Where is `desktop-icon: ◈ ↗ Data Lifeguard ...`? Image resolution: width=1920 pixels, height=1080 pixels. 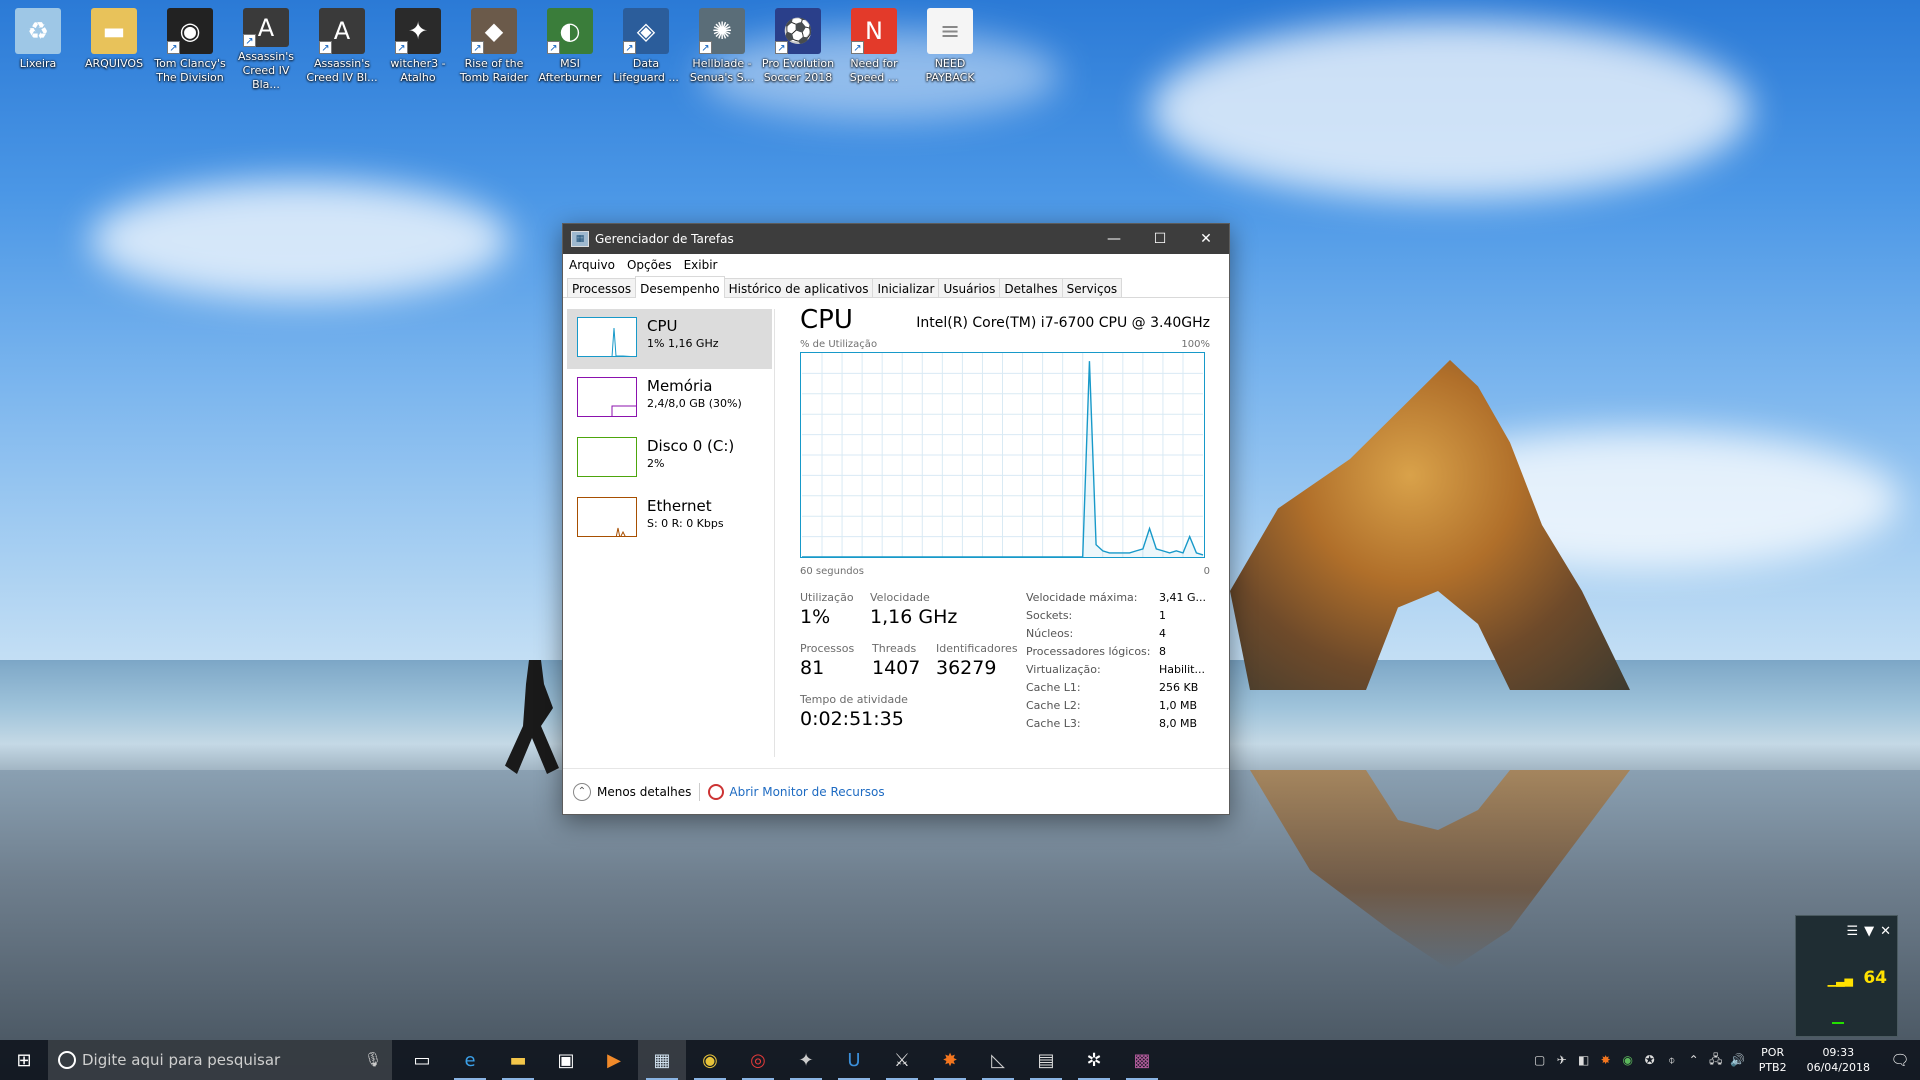
desktop-icon: ◈ ↗ Data Lifeguard ... is located at coordinates (646, 46).